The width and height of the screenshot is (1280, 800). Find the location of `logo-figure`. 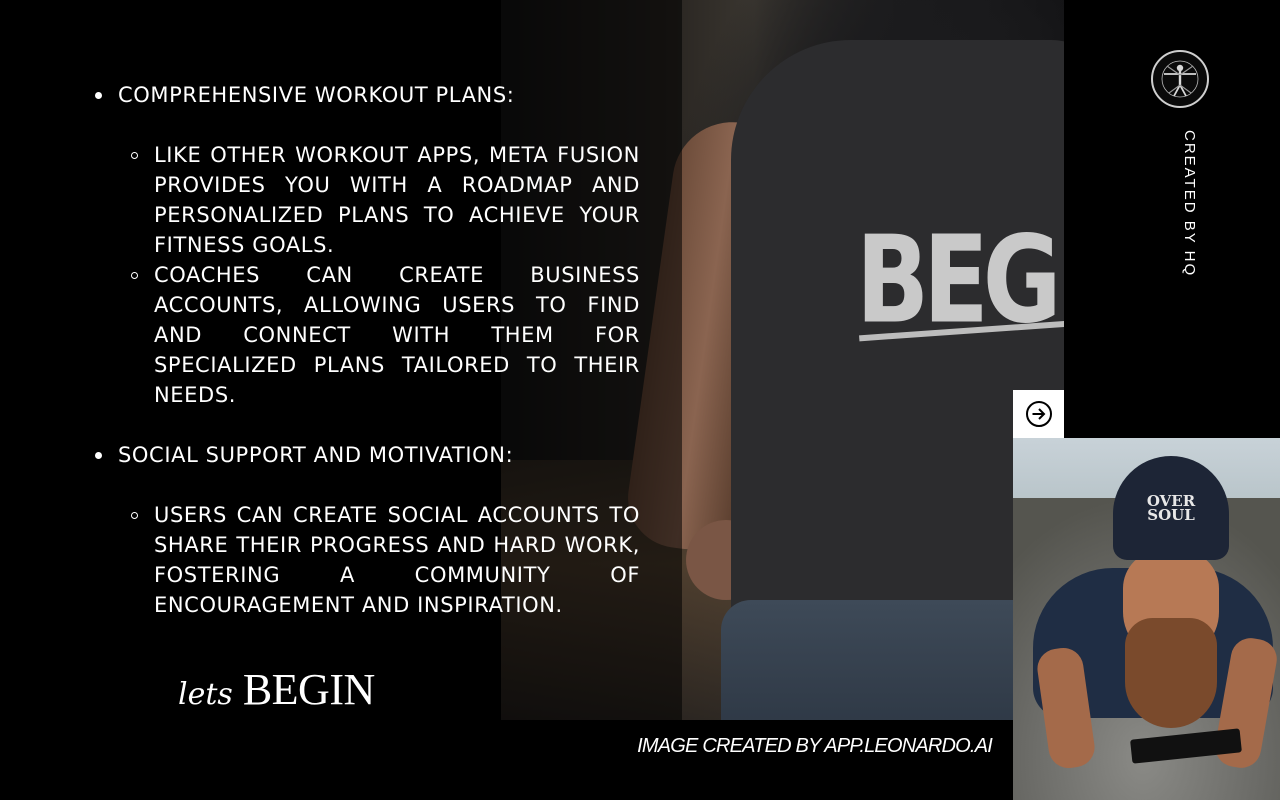

logo-figure is located at coordinates (1180, 79).